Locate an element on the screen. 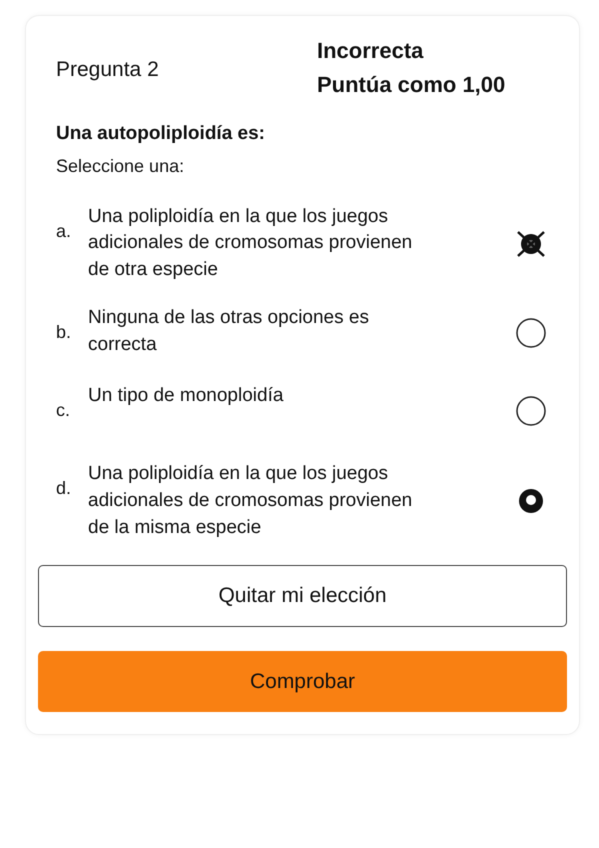  clear-choice-button: Quitar mi elección is located at coordinates (302, 596).